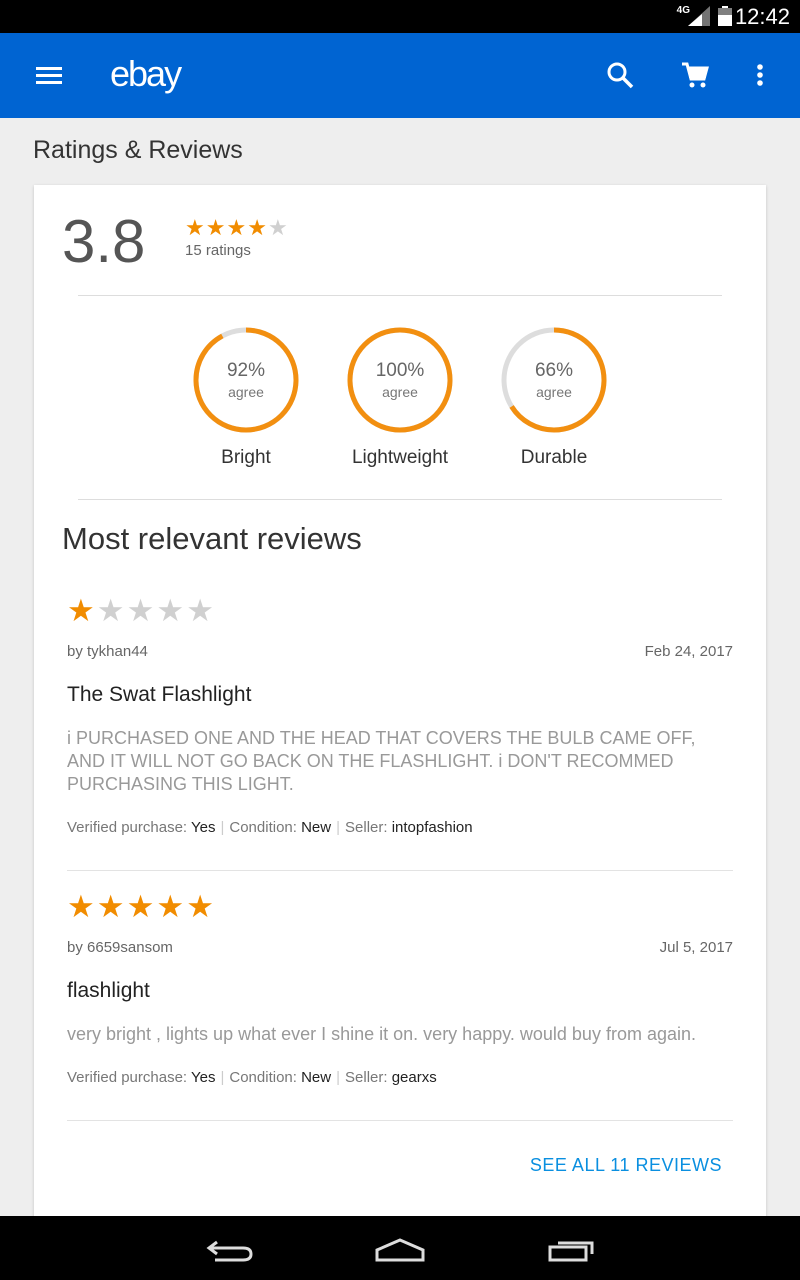  I want to click on aspect-name: Durable, so click(554, 457).